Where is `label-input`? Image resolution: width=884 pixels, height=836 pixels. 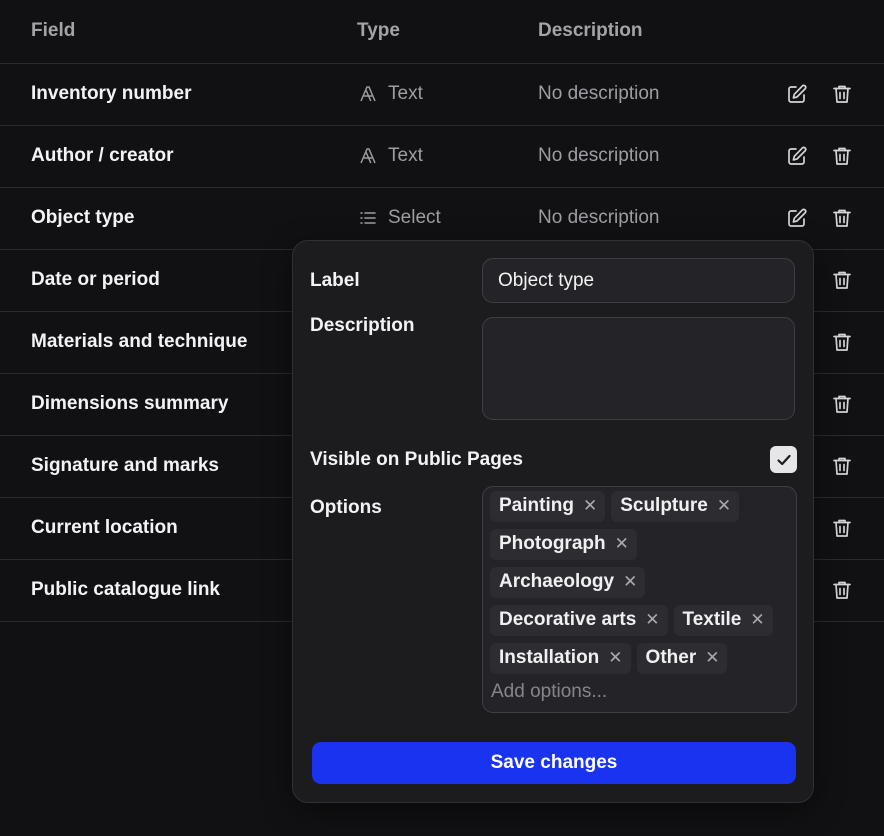
label-input is located at coordinates (638, 281).